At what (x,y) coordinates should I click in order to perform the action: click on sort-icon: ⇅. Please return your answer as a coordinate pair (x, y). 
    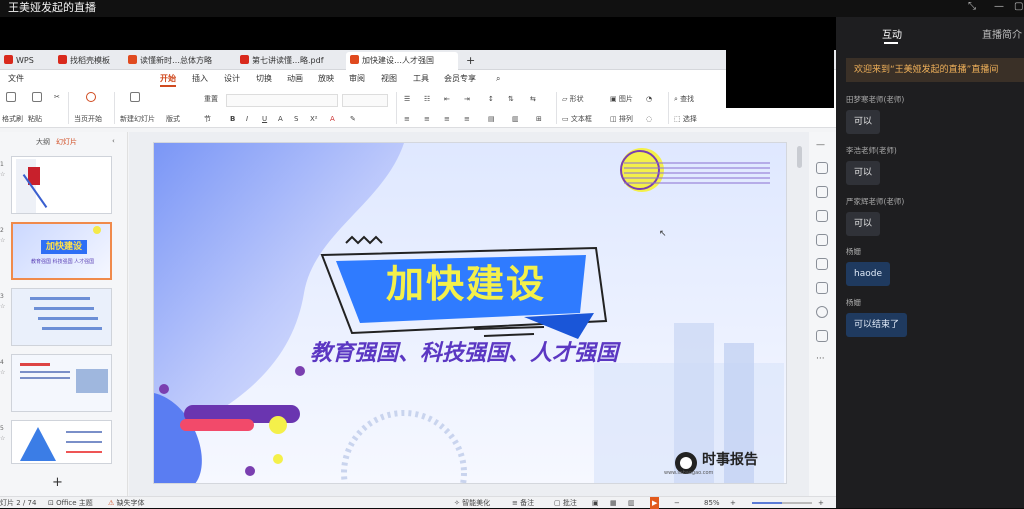
    Looking at the image, I should click on (511, 99).